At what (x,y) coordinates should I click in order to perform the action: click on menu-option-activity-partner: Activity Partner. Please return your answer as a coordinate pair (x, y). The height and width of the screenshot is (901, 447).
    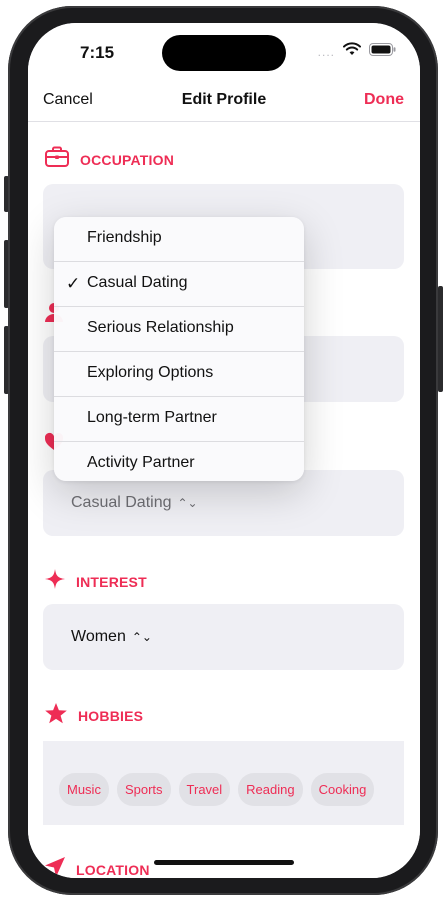
    Looking at the image, I should click on (179, 461).